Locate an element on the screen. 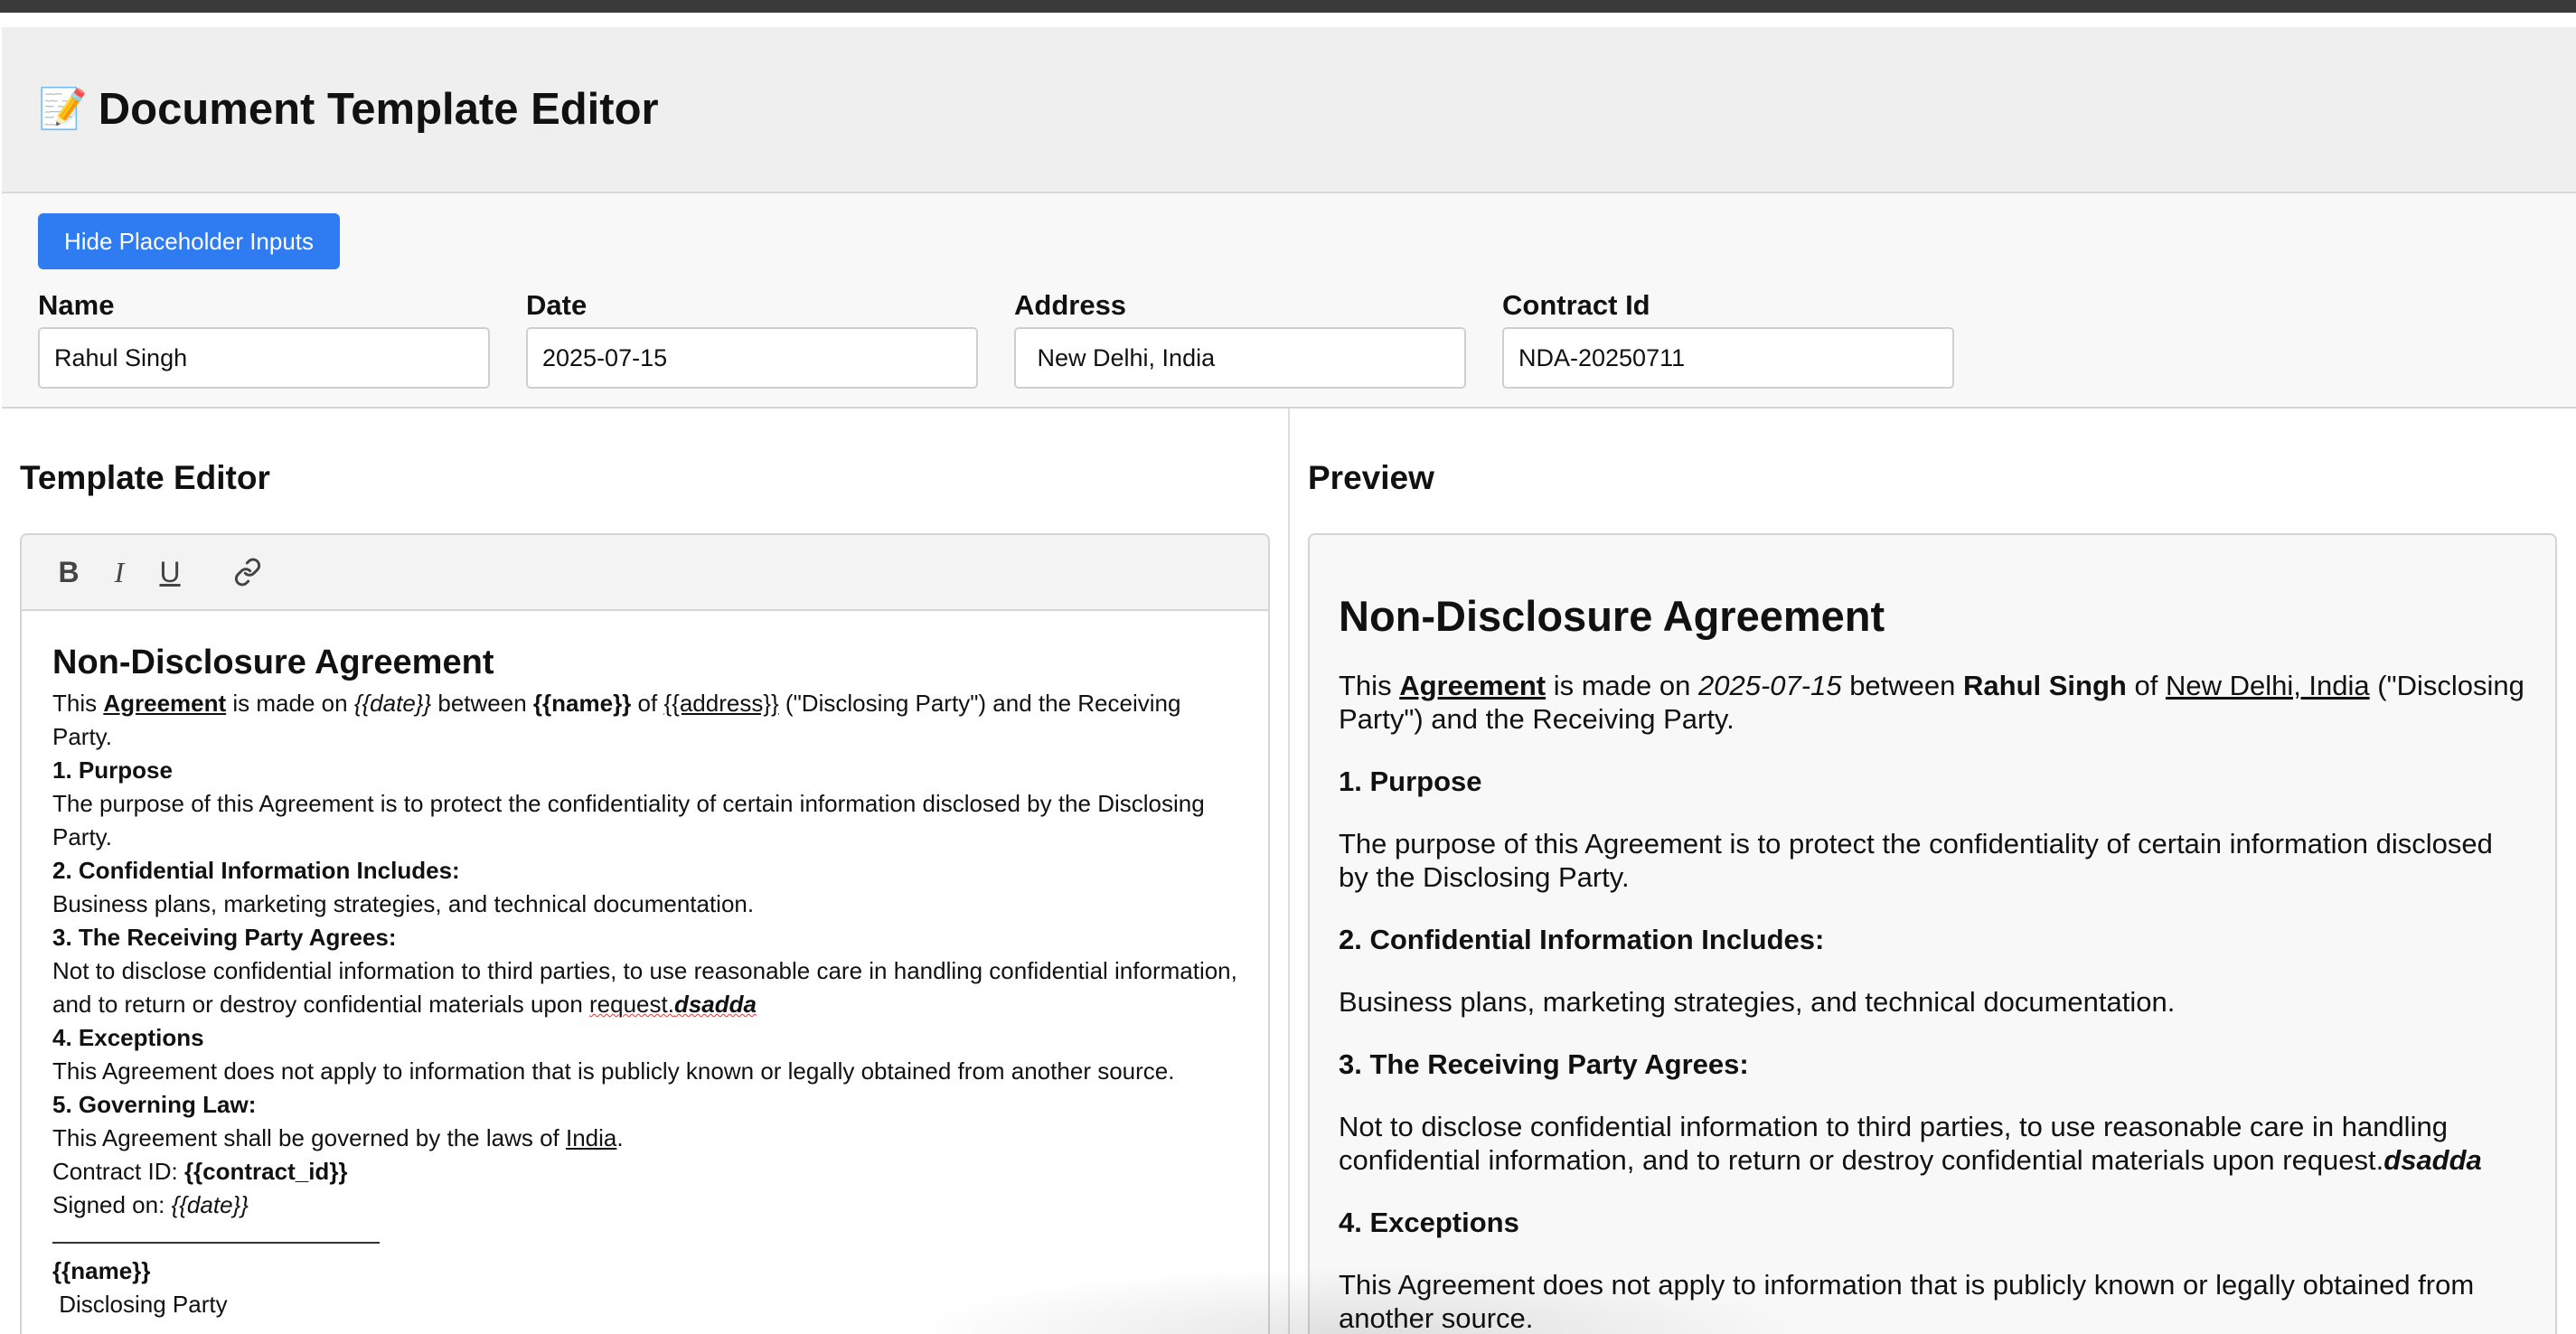  app-header: 📝 Document Template Editor is located at coordinates (1289, 110).